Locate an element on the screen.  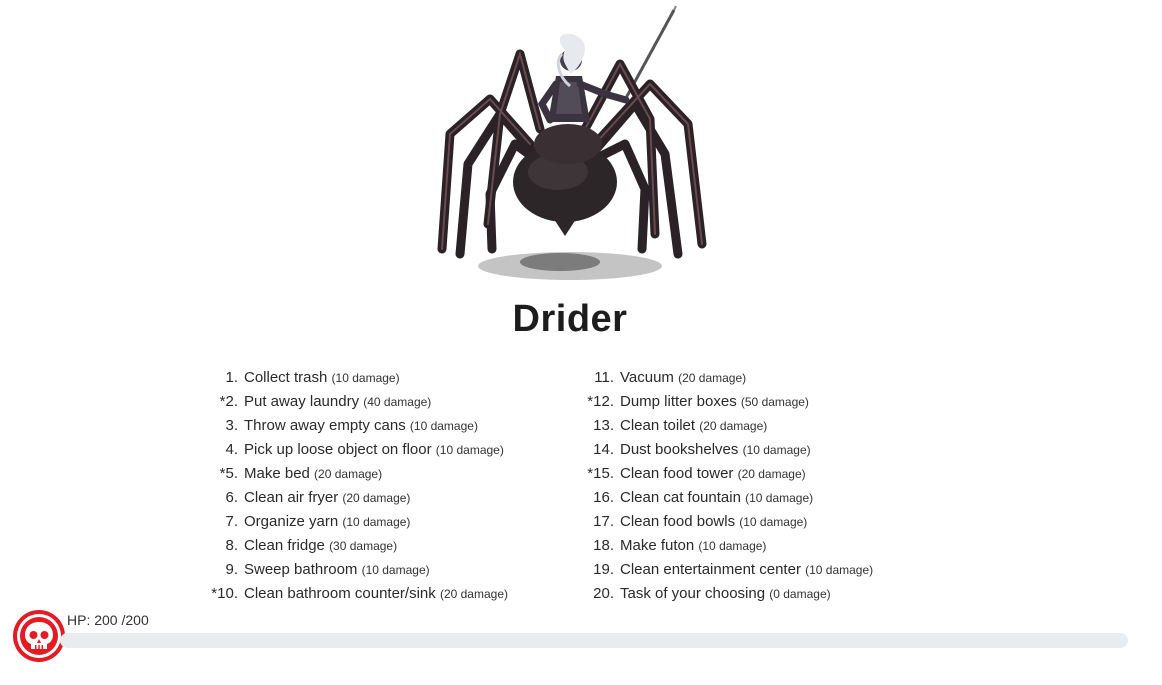
task-label: Clean toilet is located at coordinates (658, 425).